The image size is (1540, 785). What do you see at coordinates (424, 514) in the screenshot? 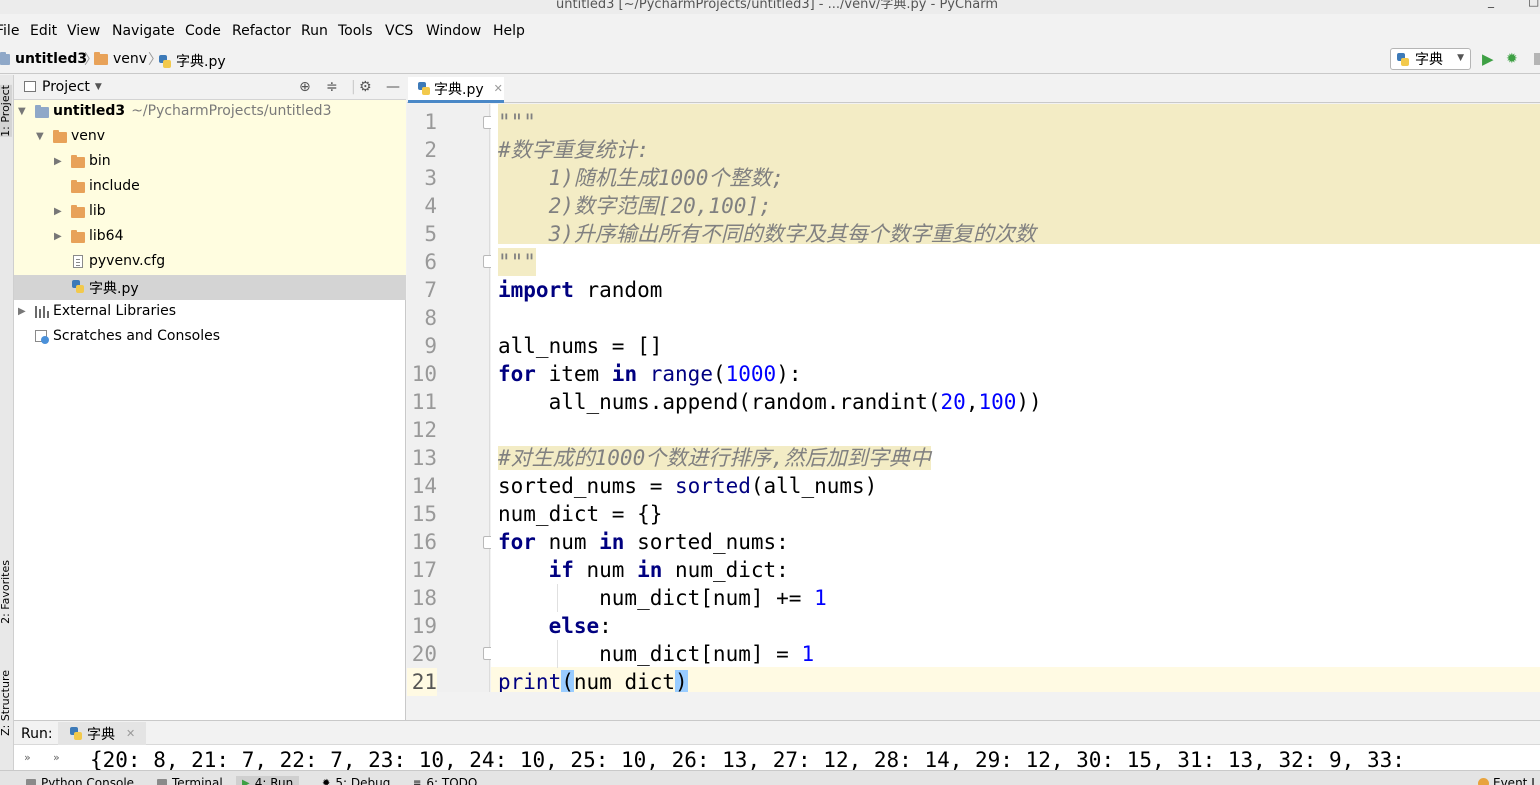
I see `line-number: 15` at bounding box center [424, 514].